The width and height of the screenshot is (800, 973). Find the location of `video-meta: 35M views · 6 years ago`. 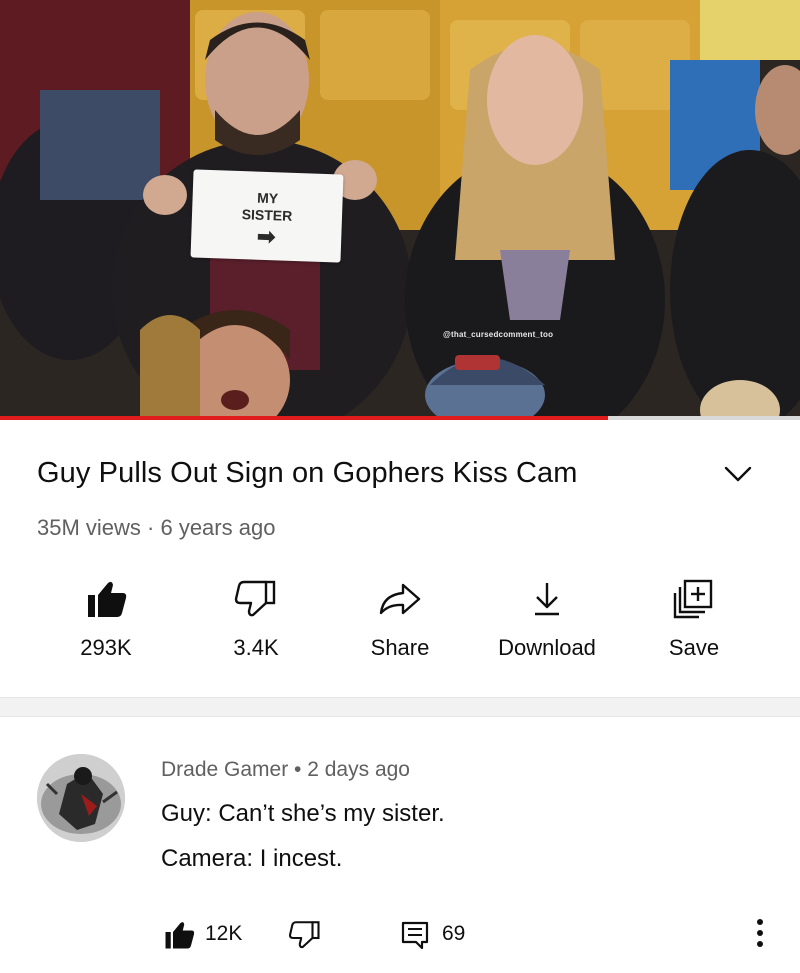

video-meta: 35M views · 6 years ago is located at coordinates (156, 527).